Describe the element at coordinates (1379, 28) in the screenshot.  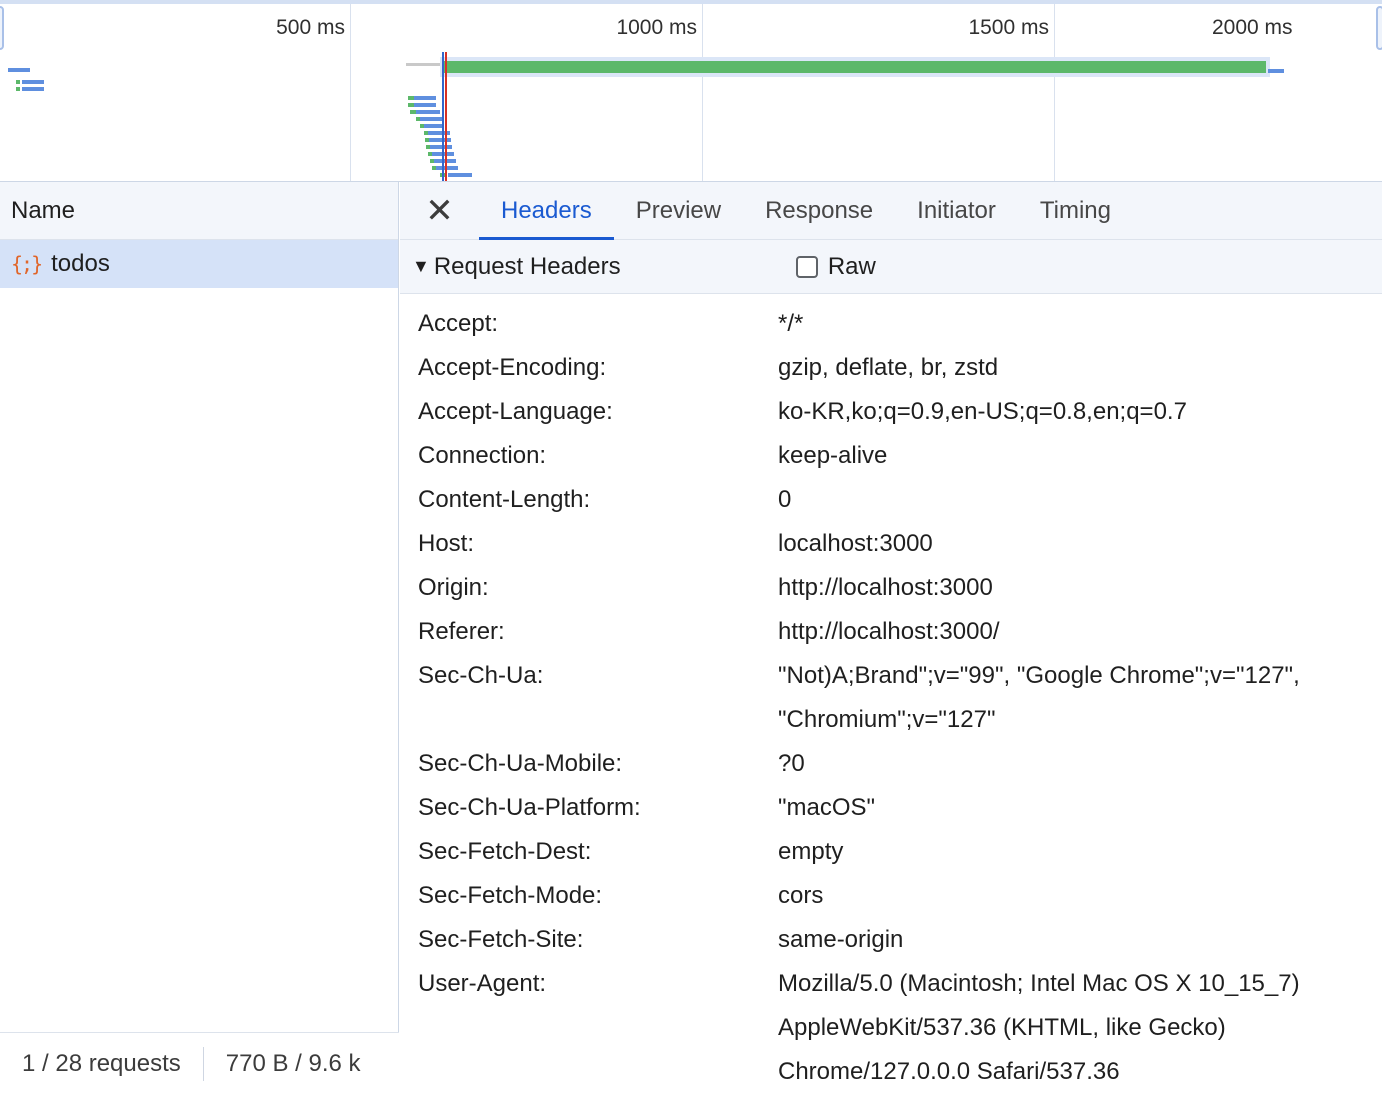
I see `overview-right-handle` at that location.